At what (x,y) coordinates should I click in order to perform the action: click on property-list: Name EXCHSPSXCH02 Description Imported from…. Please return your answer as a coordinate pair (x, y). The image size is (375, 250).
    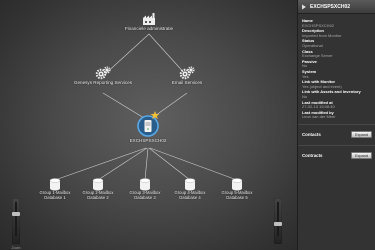
    Looking at the image, I should click on (336, 67).